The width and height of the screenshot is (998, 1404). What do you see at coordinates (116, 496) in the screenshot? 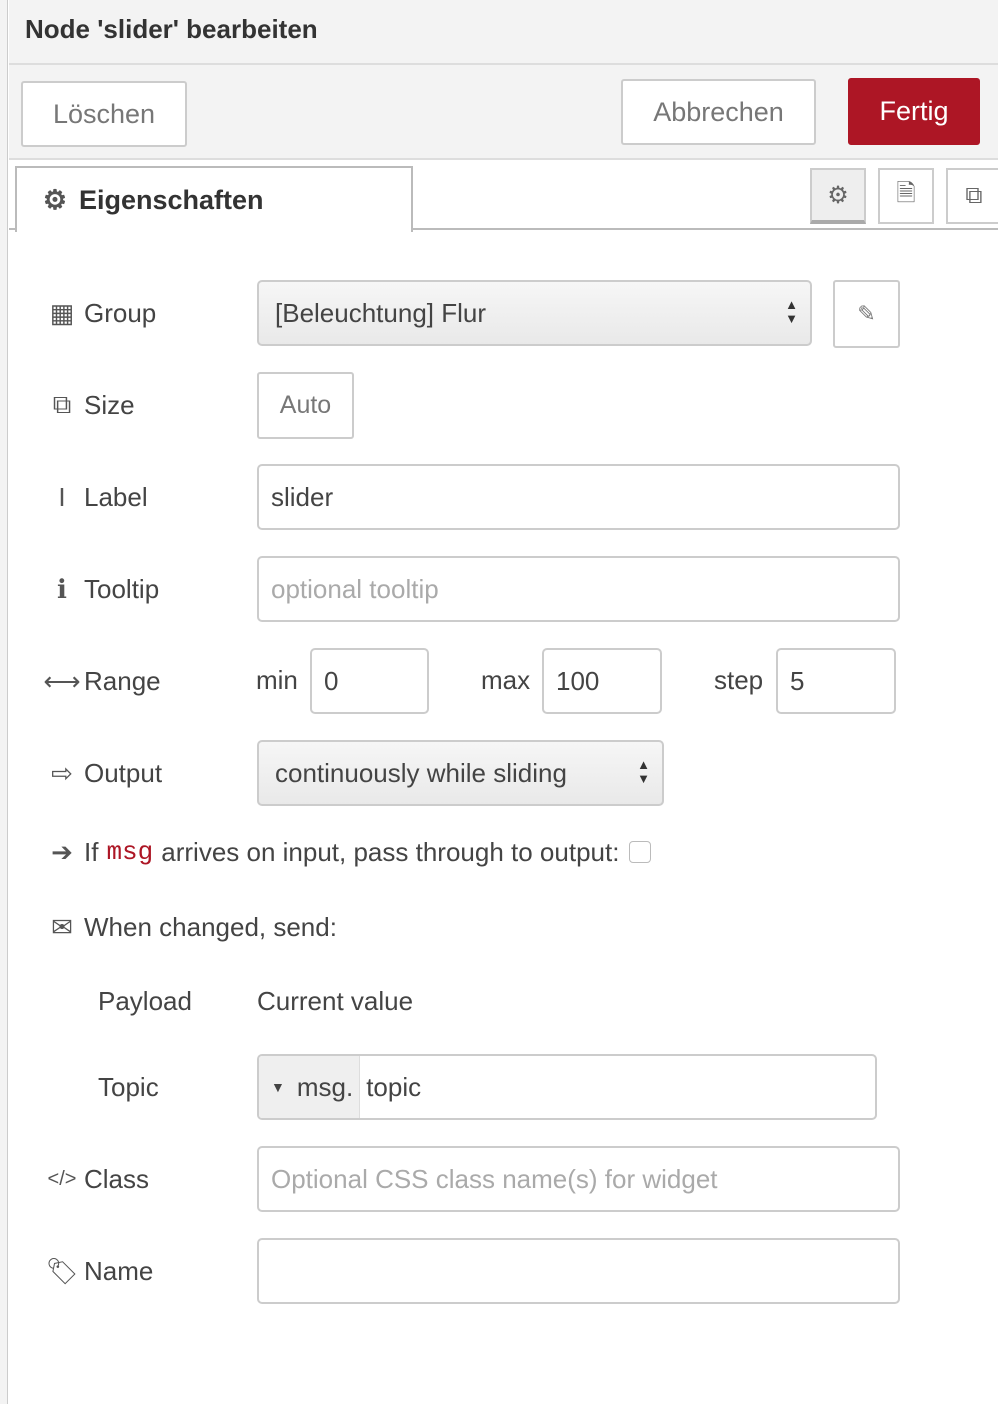
I see `label-label-text: Label` at bounding box center [116, 496].